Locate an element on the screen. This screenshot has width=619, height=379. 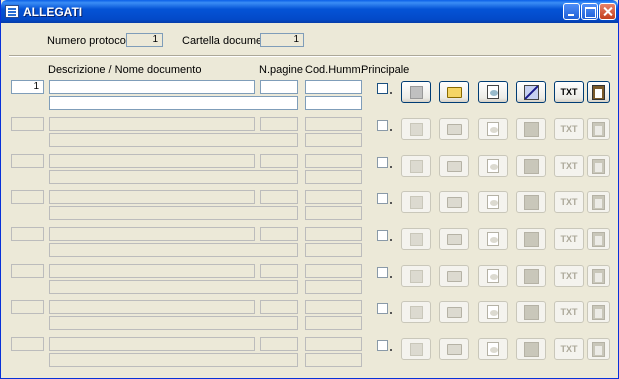
title-bar: ALLEGATI is located at coordinates (309, 11).